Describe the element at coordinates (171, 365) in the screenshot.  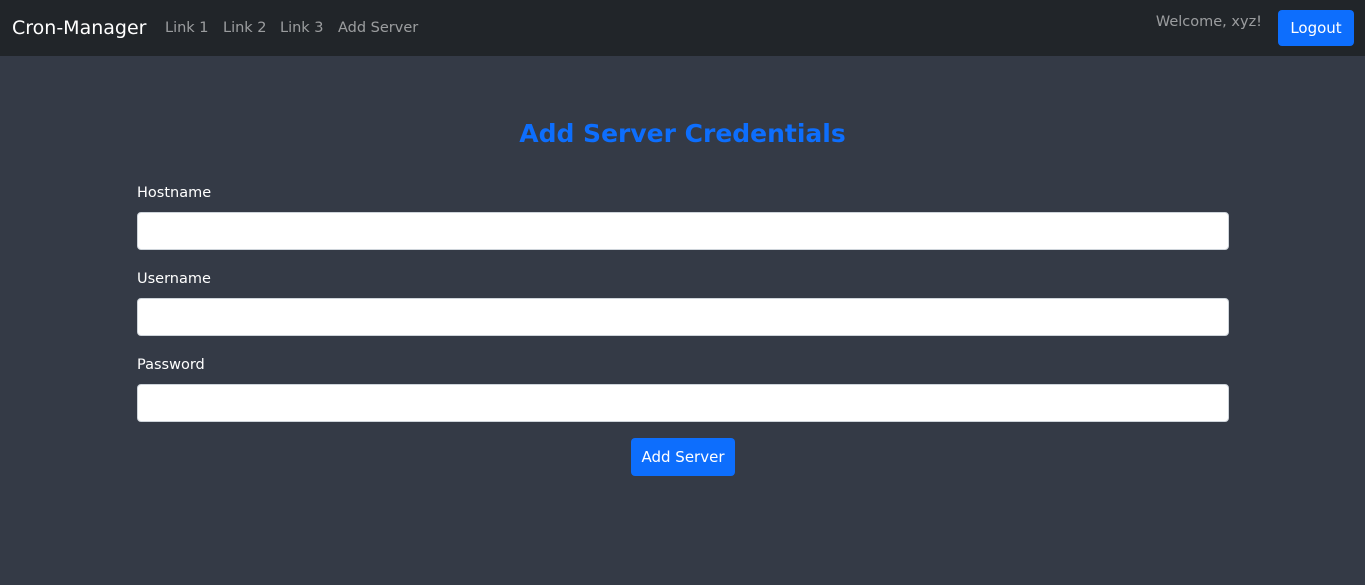
I see `password-label: Password` at that location.